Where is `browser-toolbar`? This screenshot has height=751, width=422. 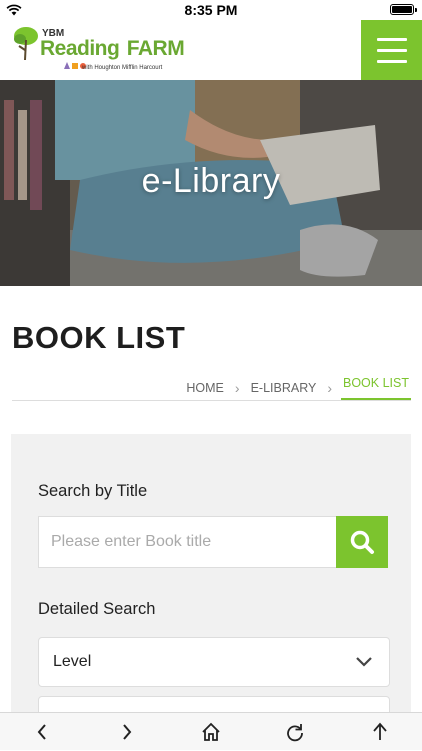
browser-toolbar is located at coordinates (211, 731).